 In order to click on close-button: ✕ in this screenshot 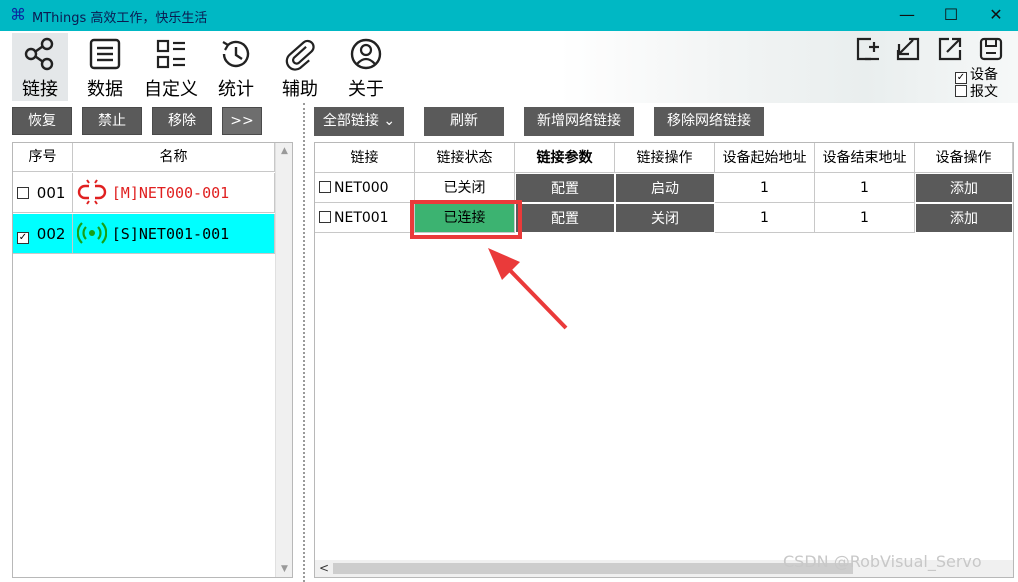, I will do `click(996, 15)`.